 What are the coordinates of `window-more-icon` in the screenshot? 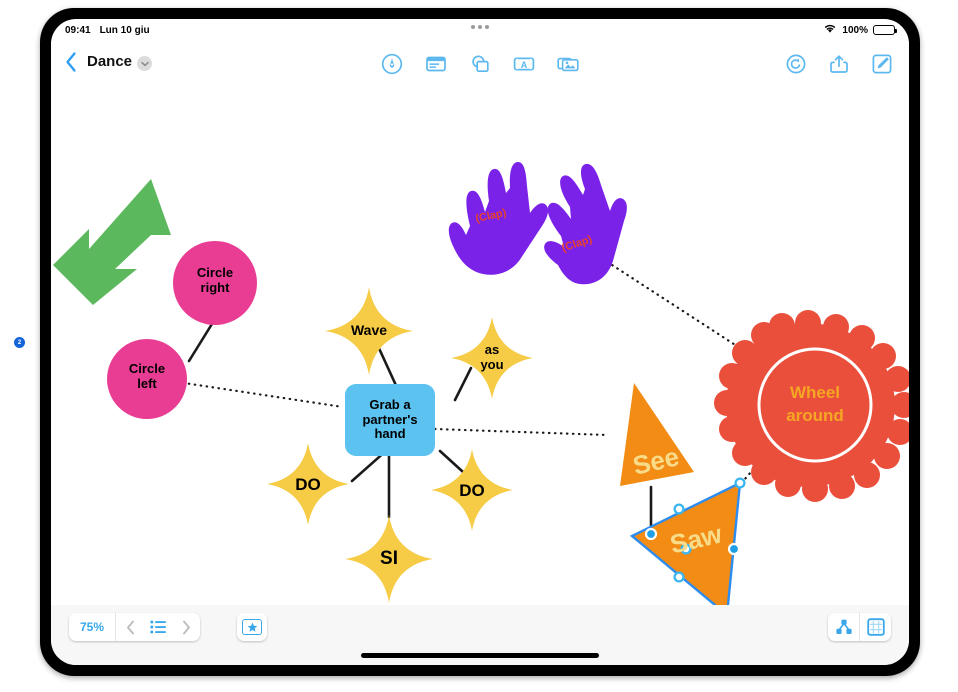 It's located at (480, 27).